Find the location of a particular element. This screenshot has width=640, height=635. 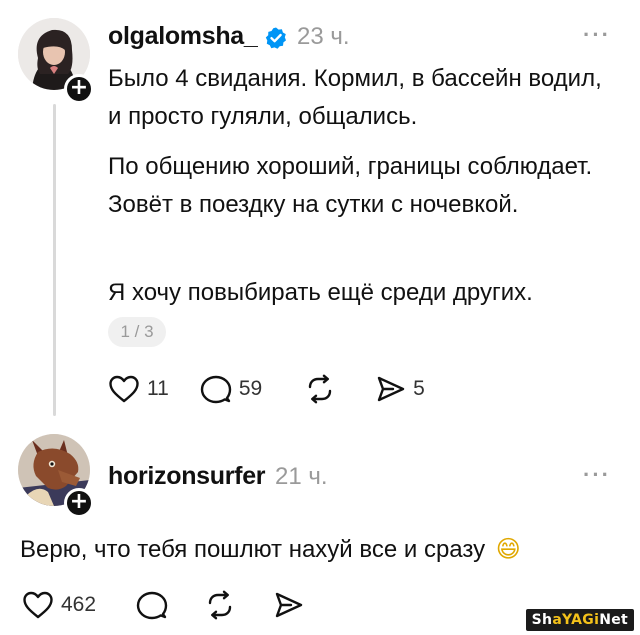

like-count: 11 is located at coordinates (158, 388).